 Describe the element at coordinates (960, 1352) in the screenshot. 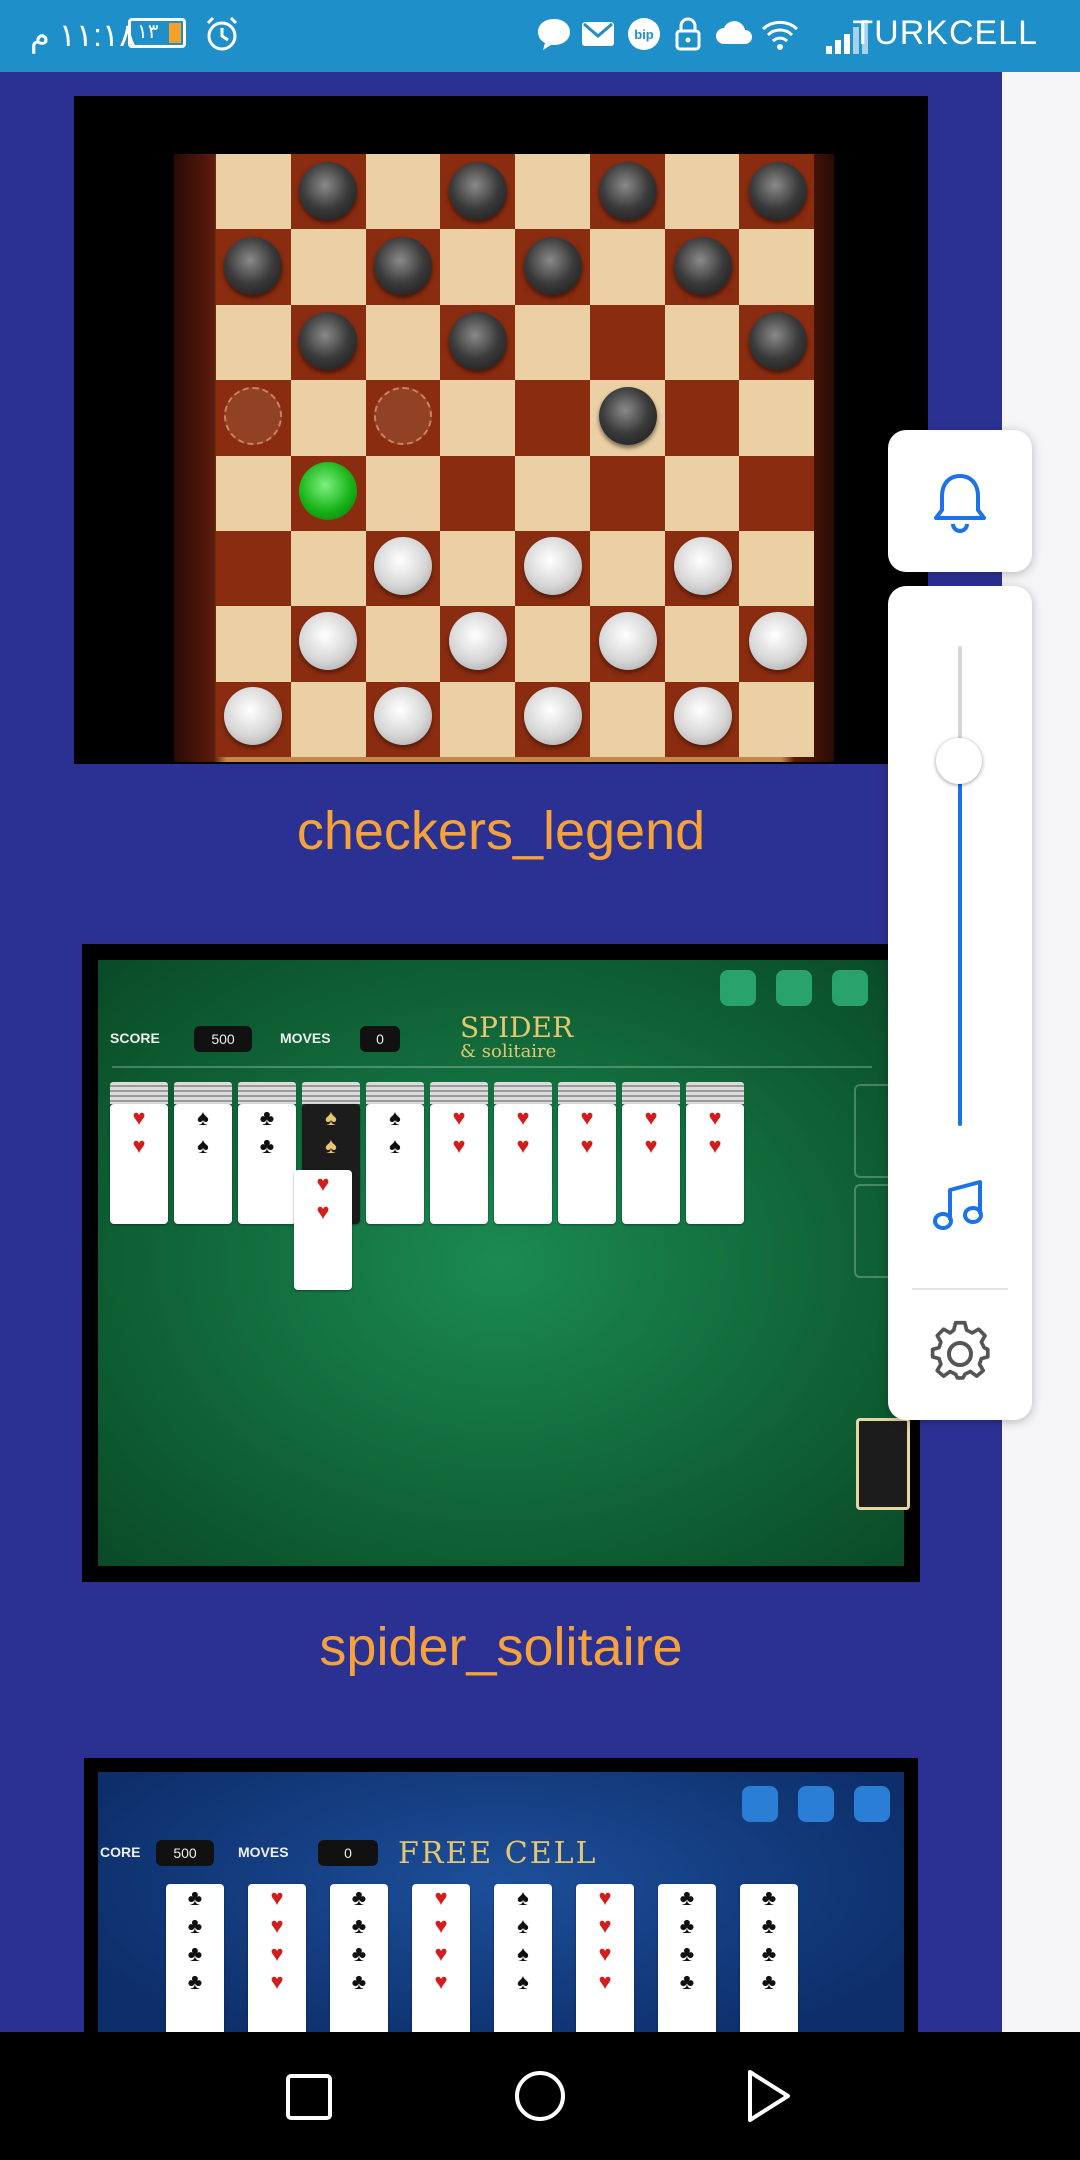

I see `gear-icon` at that location.